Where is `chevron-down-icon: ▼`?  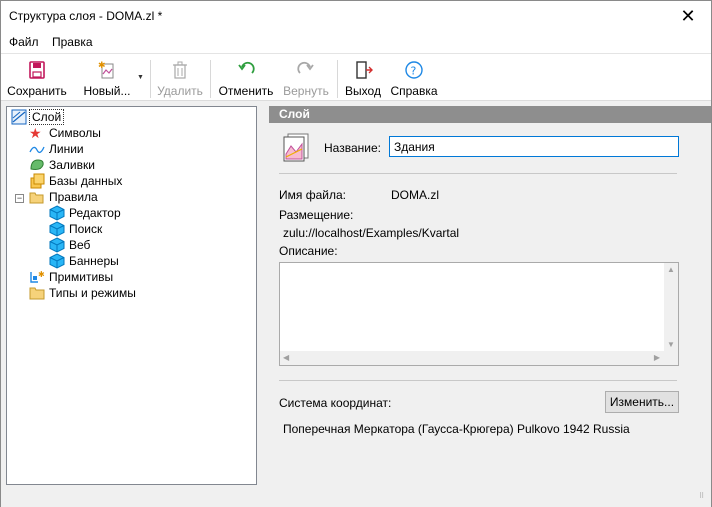
chevron-down-icon: ▼ is located at coordinates (140, 77).